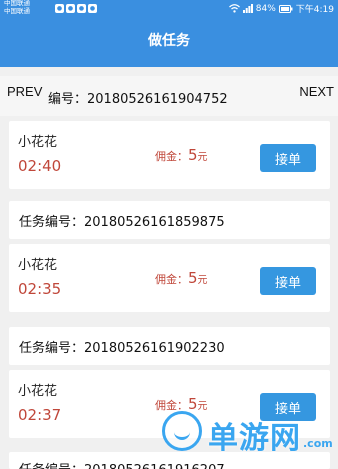 The width and height of the screenshot is (338, 469). I want to click on next-button: NEXT, so click(316, 91).